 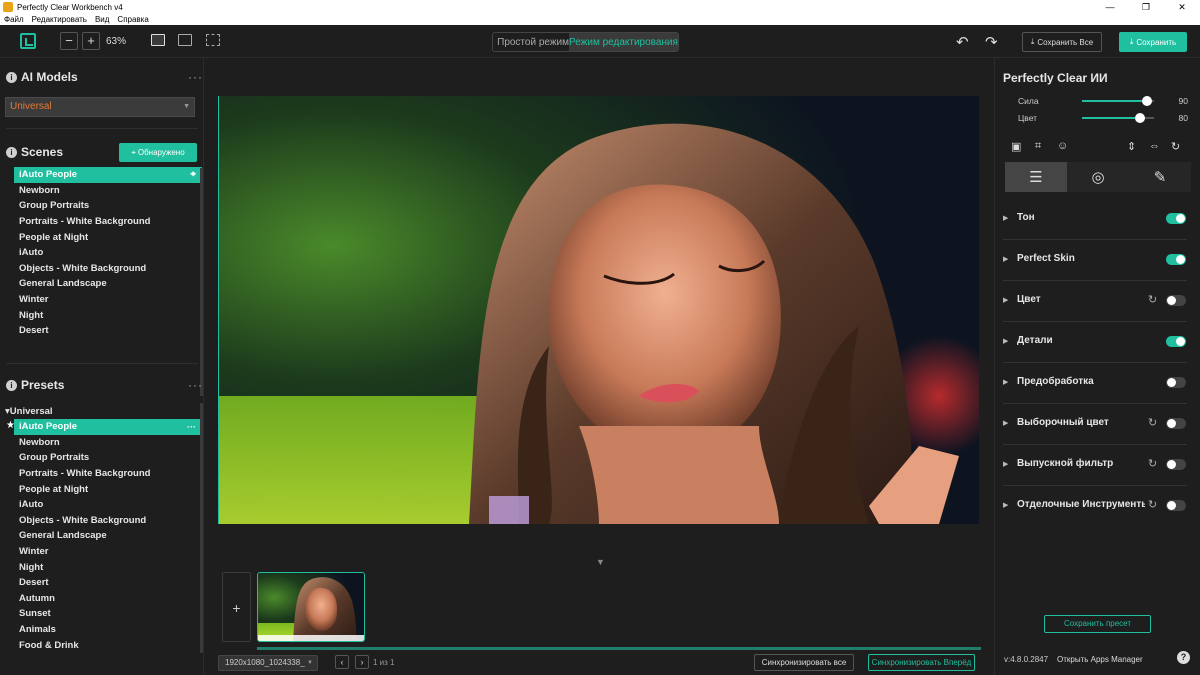 I want to click on scene-item: Objects - White Background, so click(x=108, y=269).